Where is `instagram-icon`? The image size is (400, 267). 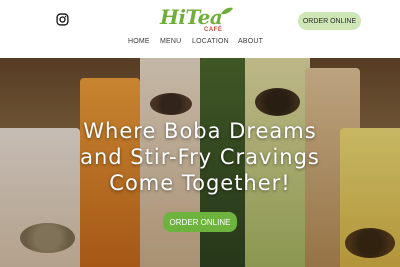
instagram-icon is located at coordinates (62, 19).